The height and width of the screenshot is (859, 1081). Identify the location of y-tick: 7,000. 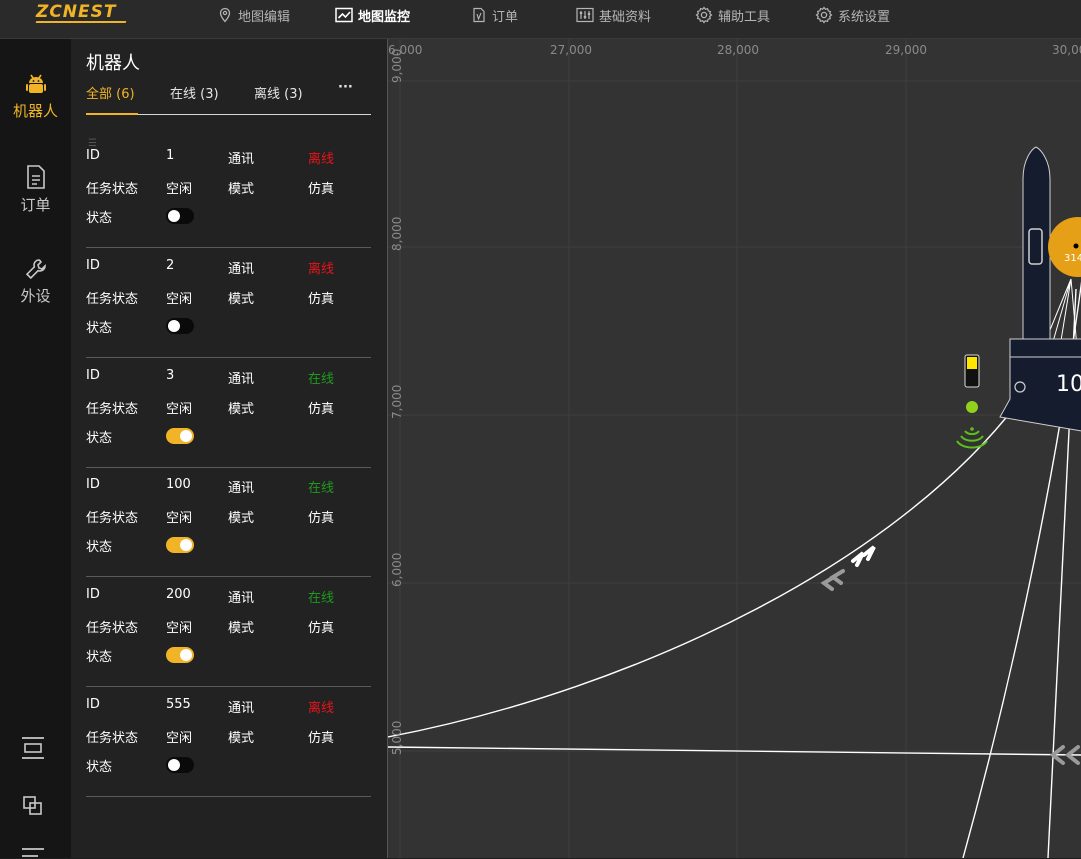
(397, 401).